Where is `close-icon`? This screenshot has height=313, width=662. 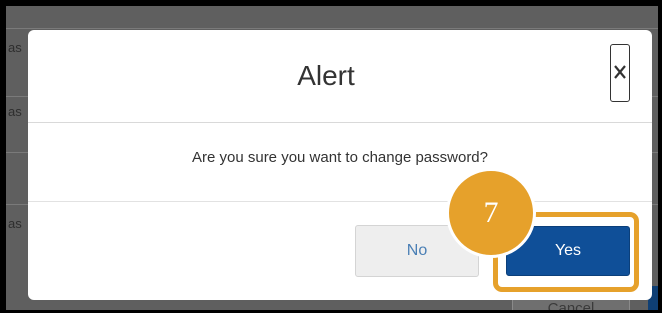 close-icon is located at coordinates (620, 73).